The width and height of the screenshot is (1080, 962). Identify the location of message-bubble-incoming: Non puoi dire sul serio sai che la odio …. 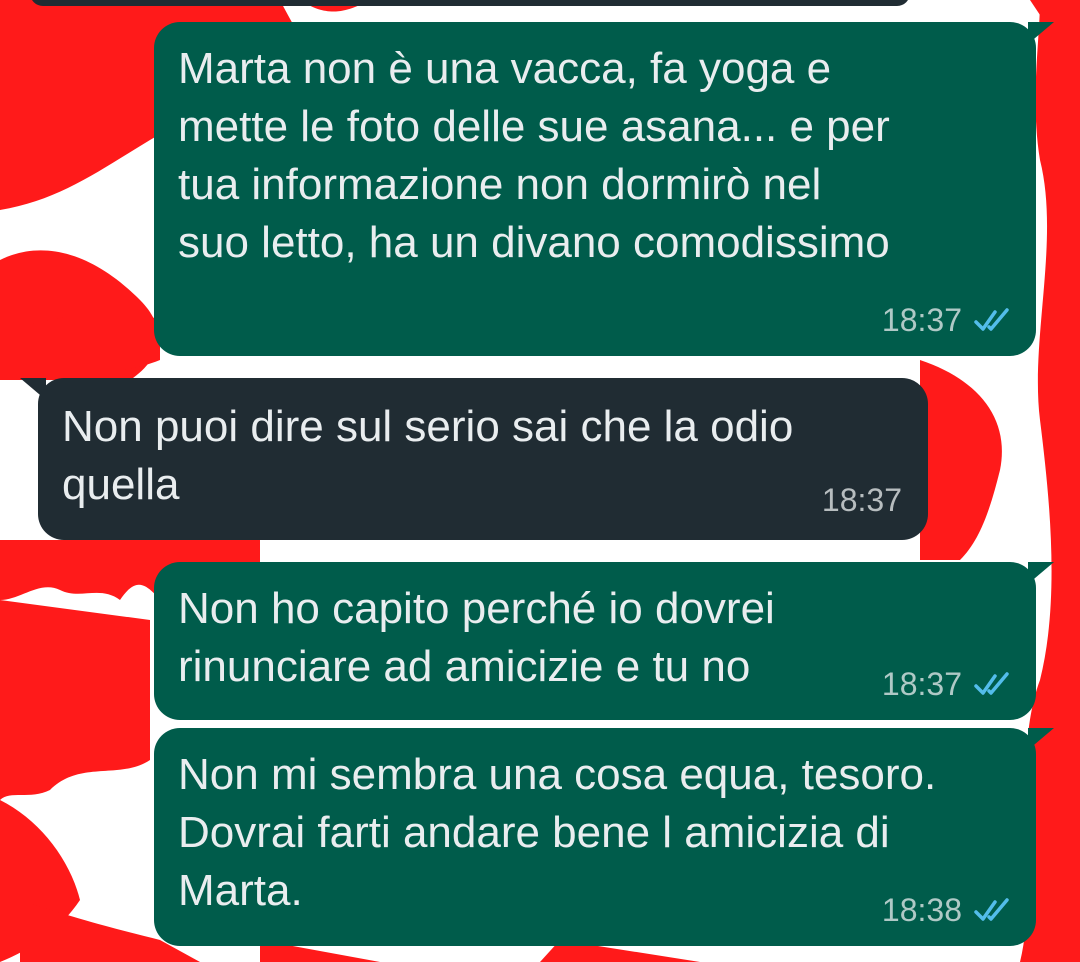
(474, 459).